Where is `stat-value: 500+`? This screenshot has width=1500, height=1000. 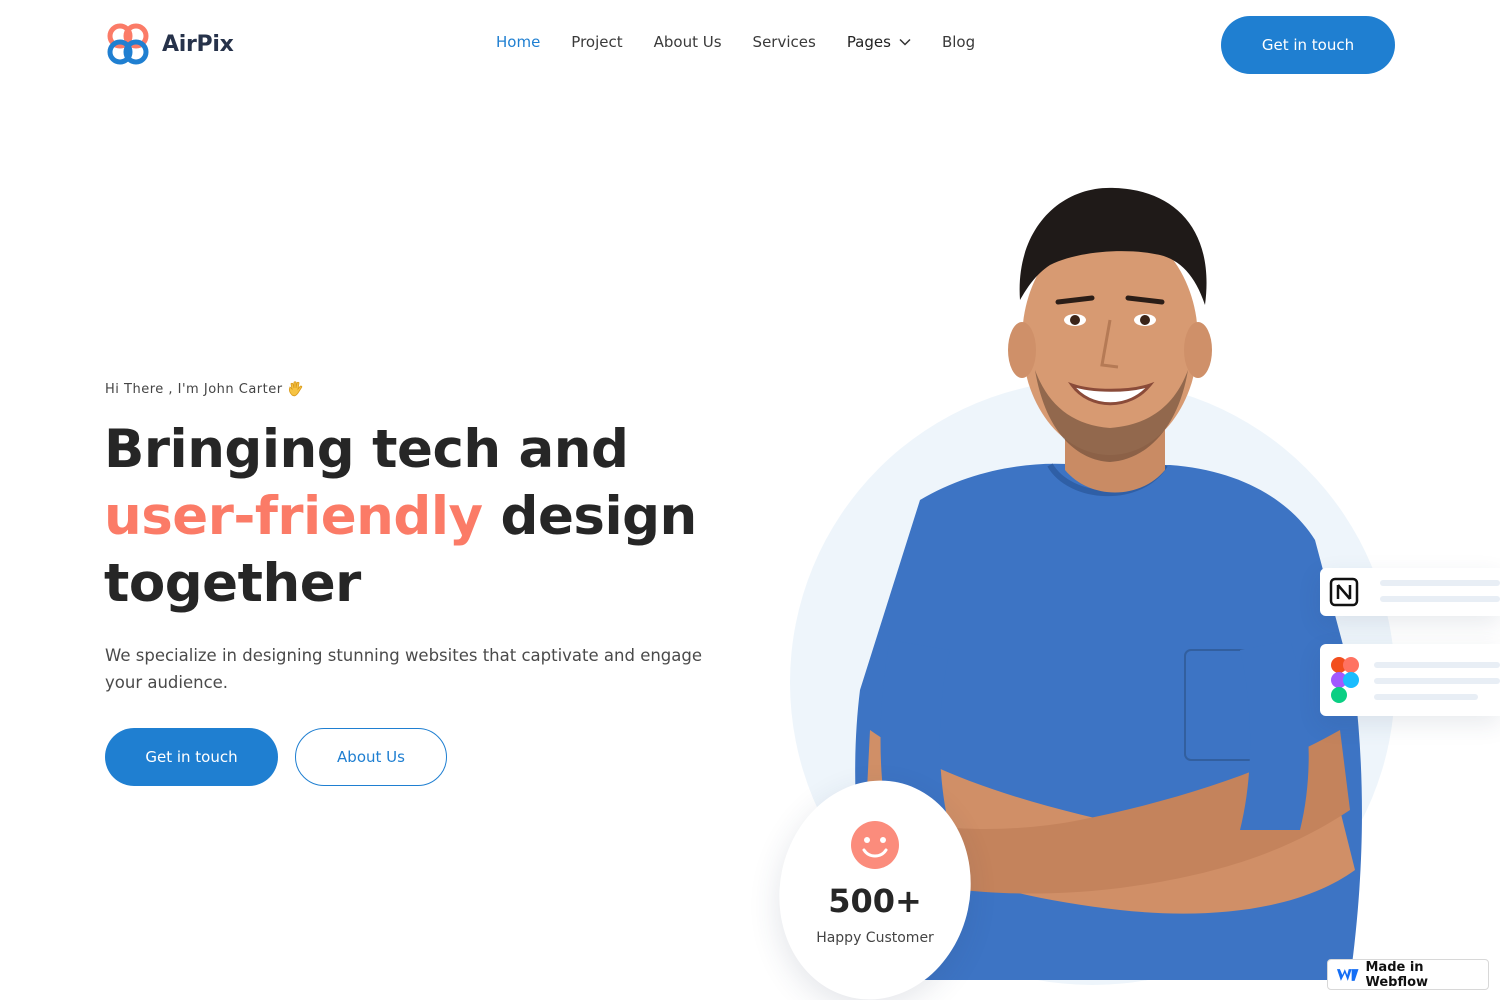 stat-value: 500+ is located at coordinates (875, 901).